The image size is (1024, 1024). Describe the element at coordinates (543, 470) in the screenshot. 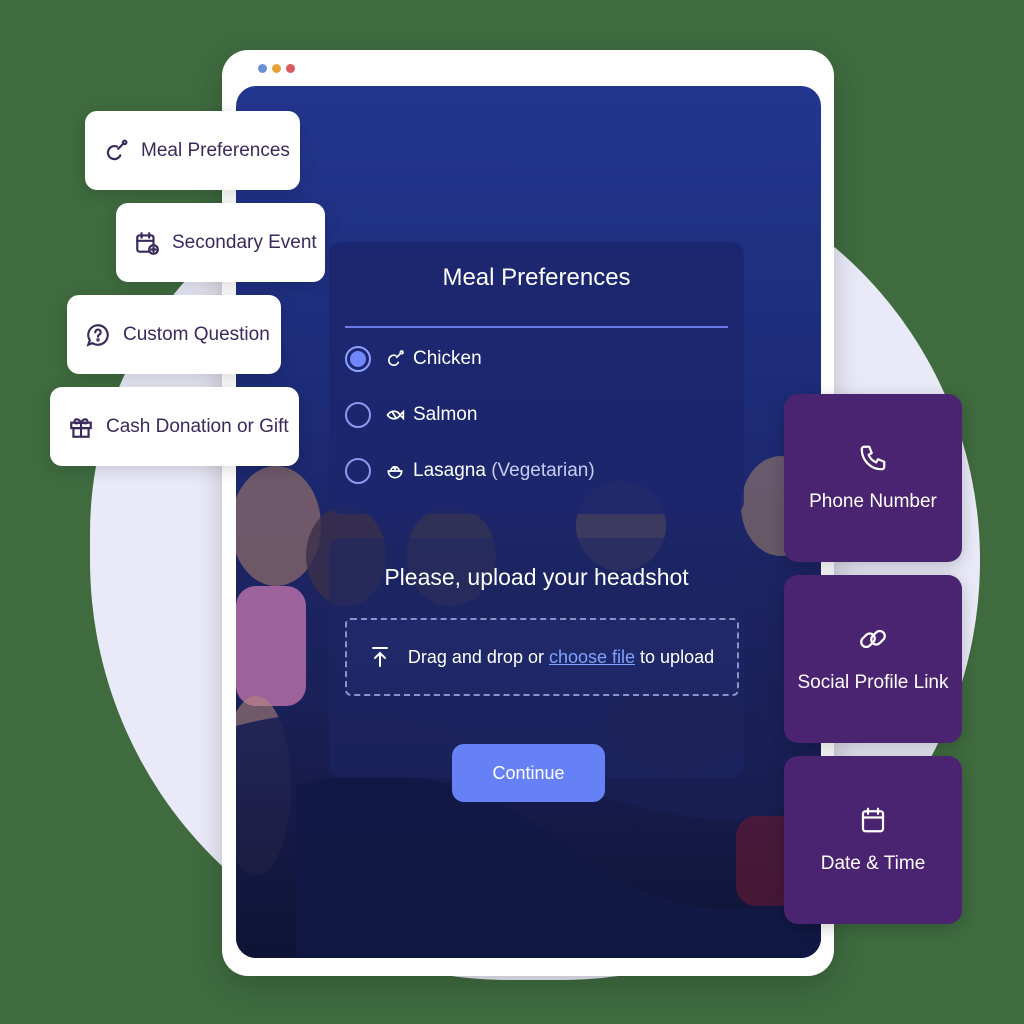

I see `option-note: (Vegetarian)` at that location.